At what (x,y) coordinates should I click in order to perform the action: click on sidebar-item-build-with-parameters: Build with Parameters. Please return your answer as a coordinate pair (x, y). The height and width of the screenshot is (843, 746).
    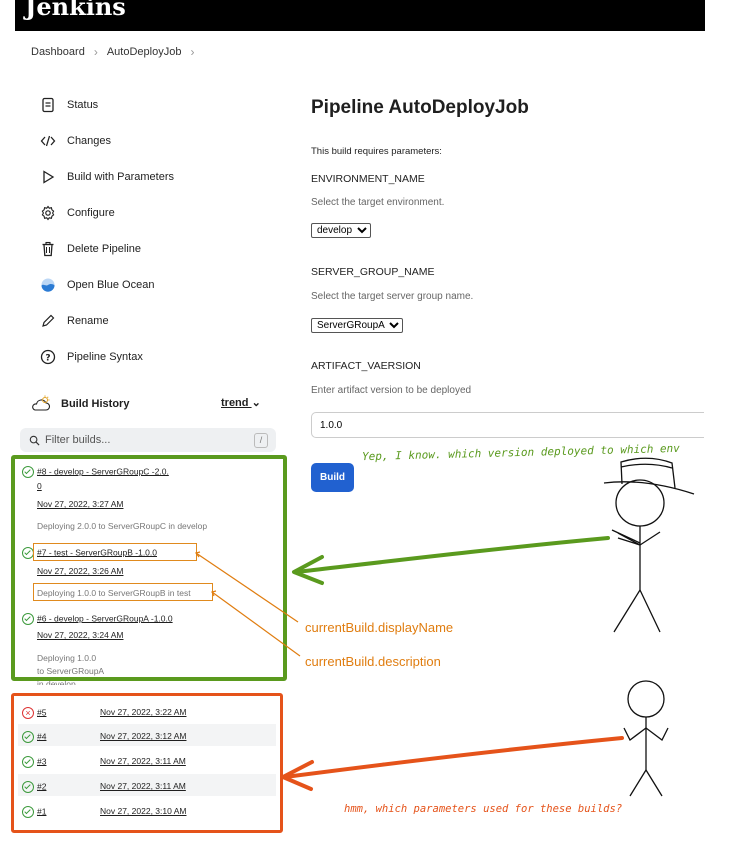
    Looking at the image, I should click on (106, 177).